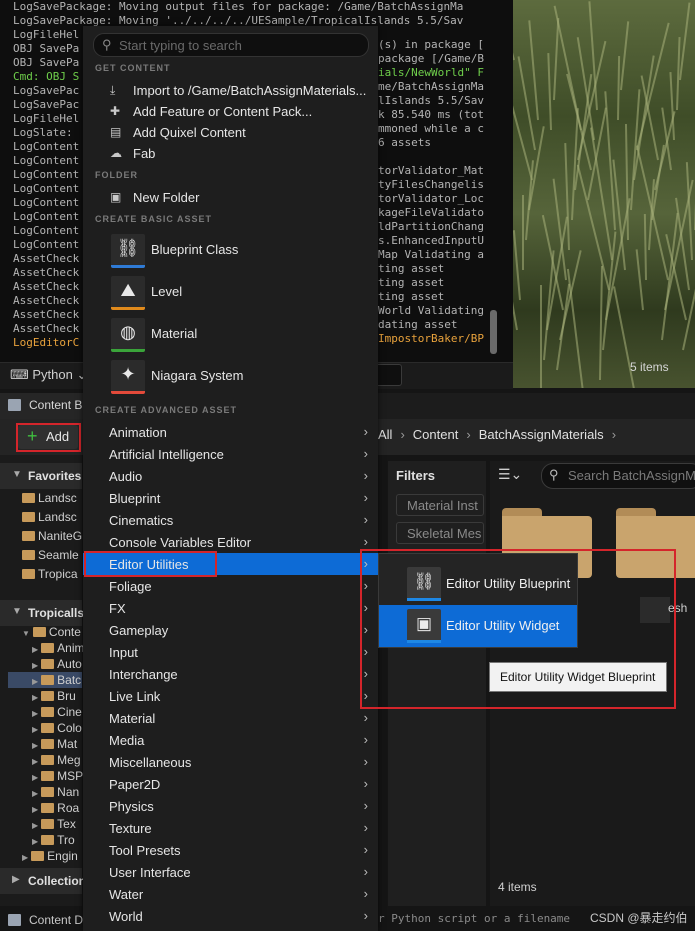 This screenshot has width=695, height=931. I want to click on asset-search-input: ⚲ Search BatchAssignM, so click(618, 476).